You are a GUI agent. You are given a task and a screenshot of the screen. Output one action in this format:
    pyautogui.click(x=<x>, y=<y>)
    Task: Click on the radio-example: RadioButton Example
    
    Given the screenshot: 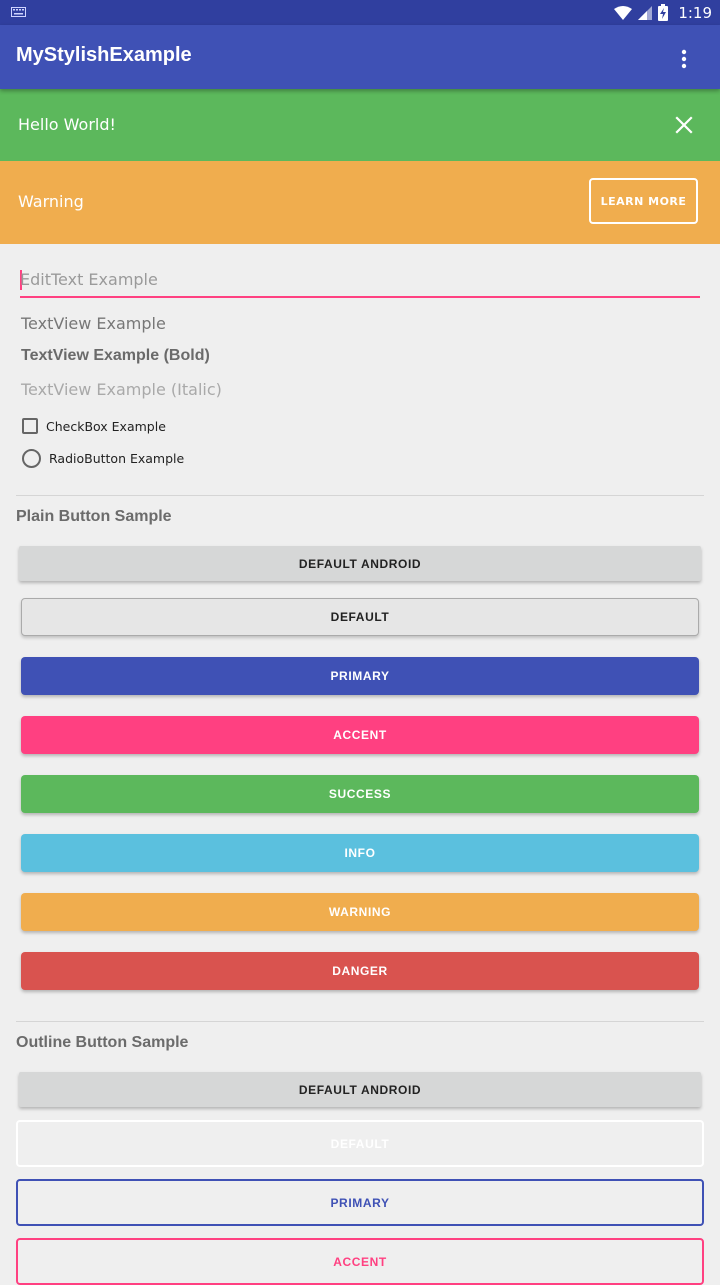 What is the action you would take?
    pyautogui.click(x=103, y=458)
    